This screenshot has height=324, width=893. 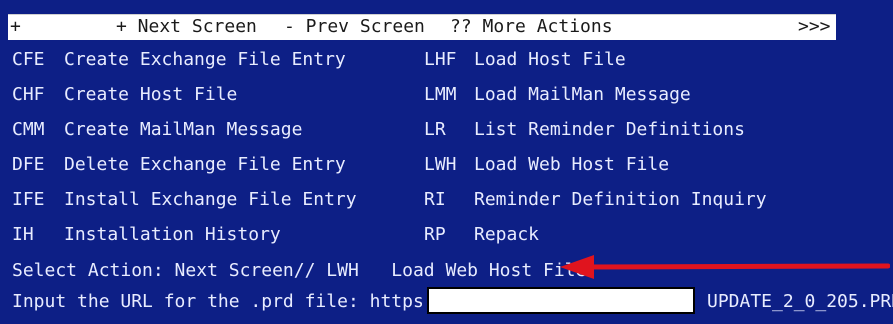 What do you see at coordinates (28, 95) in the screenshot?
I see `action-code: CHF` at bounding box center [28, 95].